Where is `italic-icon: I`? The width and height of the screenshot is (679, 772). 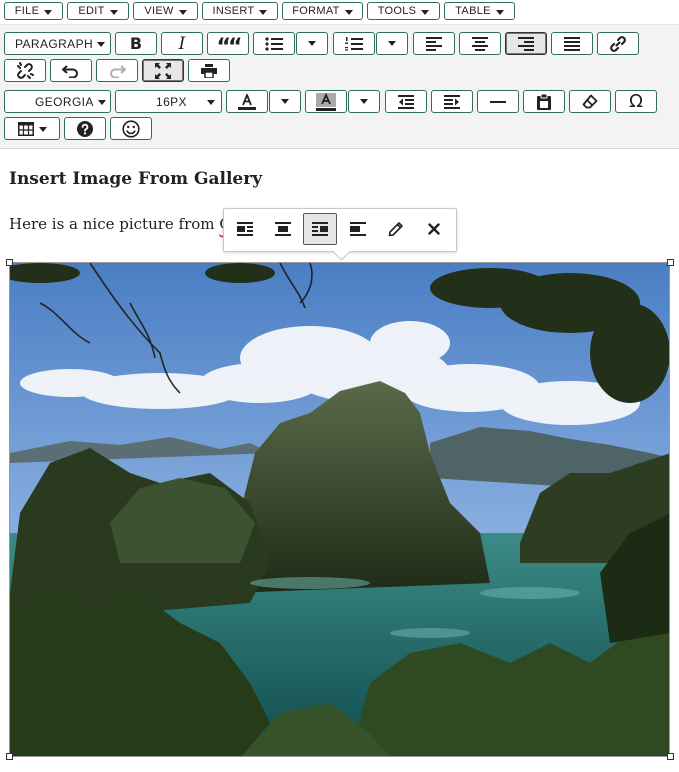
italic-icon: I is located at coordinates (182, 43).